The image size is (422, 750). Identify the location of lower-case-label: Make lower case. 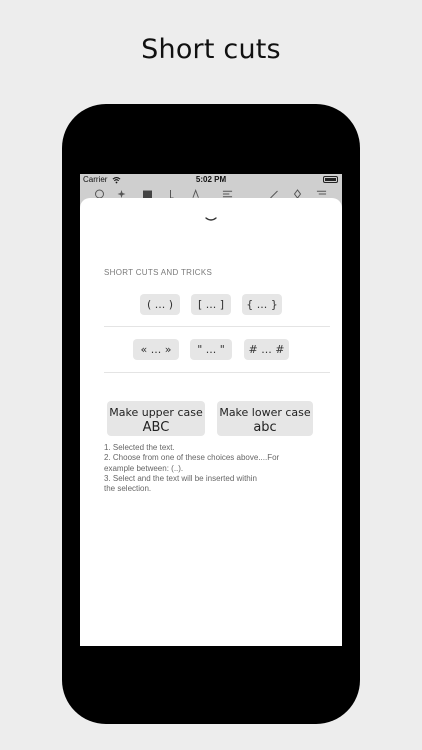
(265, 412).